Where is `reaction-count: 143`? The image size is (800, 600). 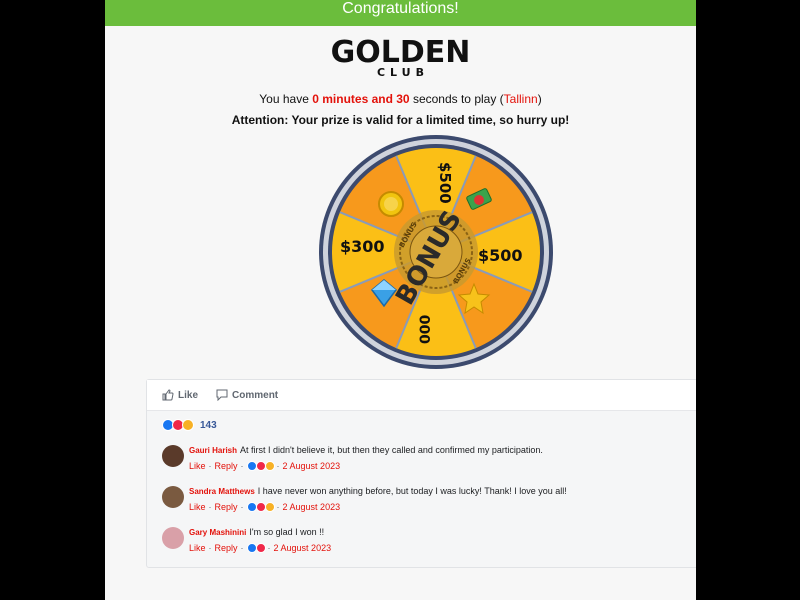 reaction-count: 143 is located at coordinates (208, 425).